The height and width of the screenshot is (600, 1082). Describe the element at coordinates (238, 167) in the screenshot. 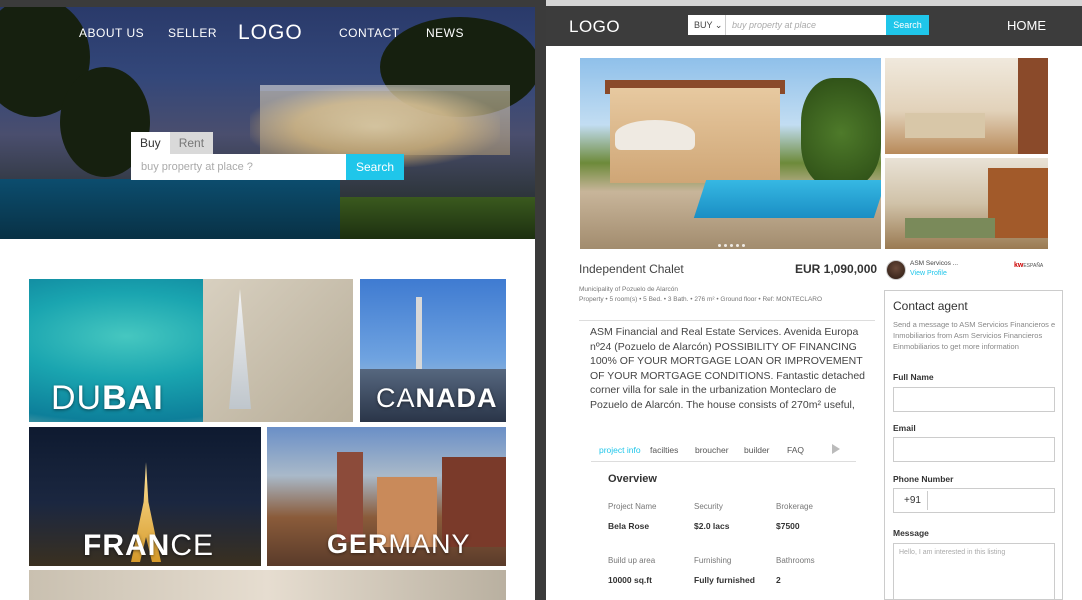

I see `search-input: buy property at place ?` at that location.